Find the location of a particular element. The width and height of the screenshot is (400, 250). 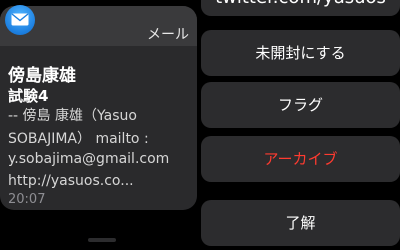

dismiss-button: 了解 is located at coordinates (300, 223).